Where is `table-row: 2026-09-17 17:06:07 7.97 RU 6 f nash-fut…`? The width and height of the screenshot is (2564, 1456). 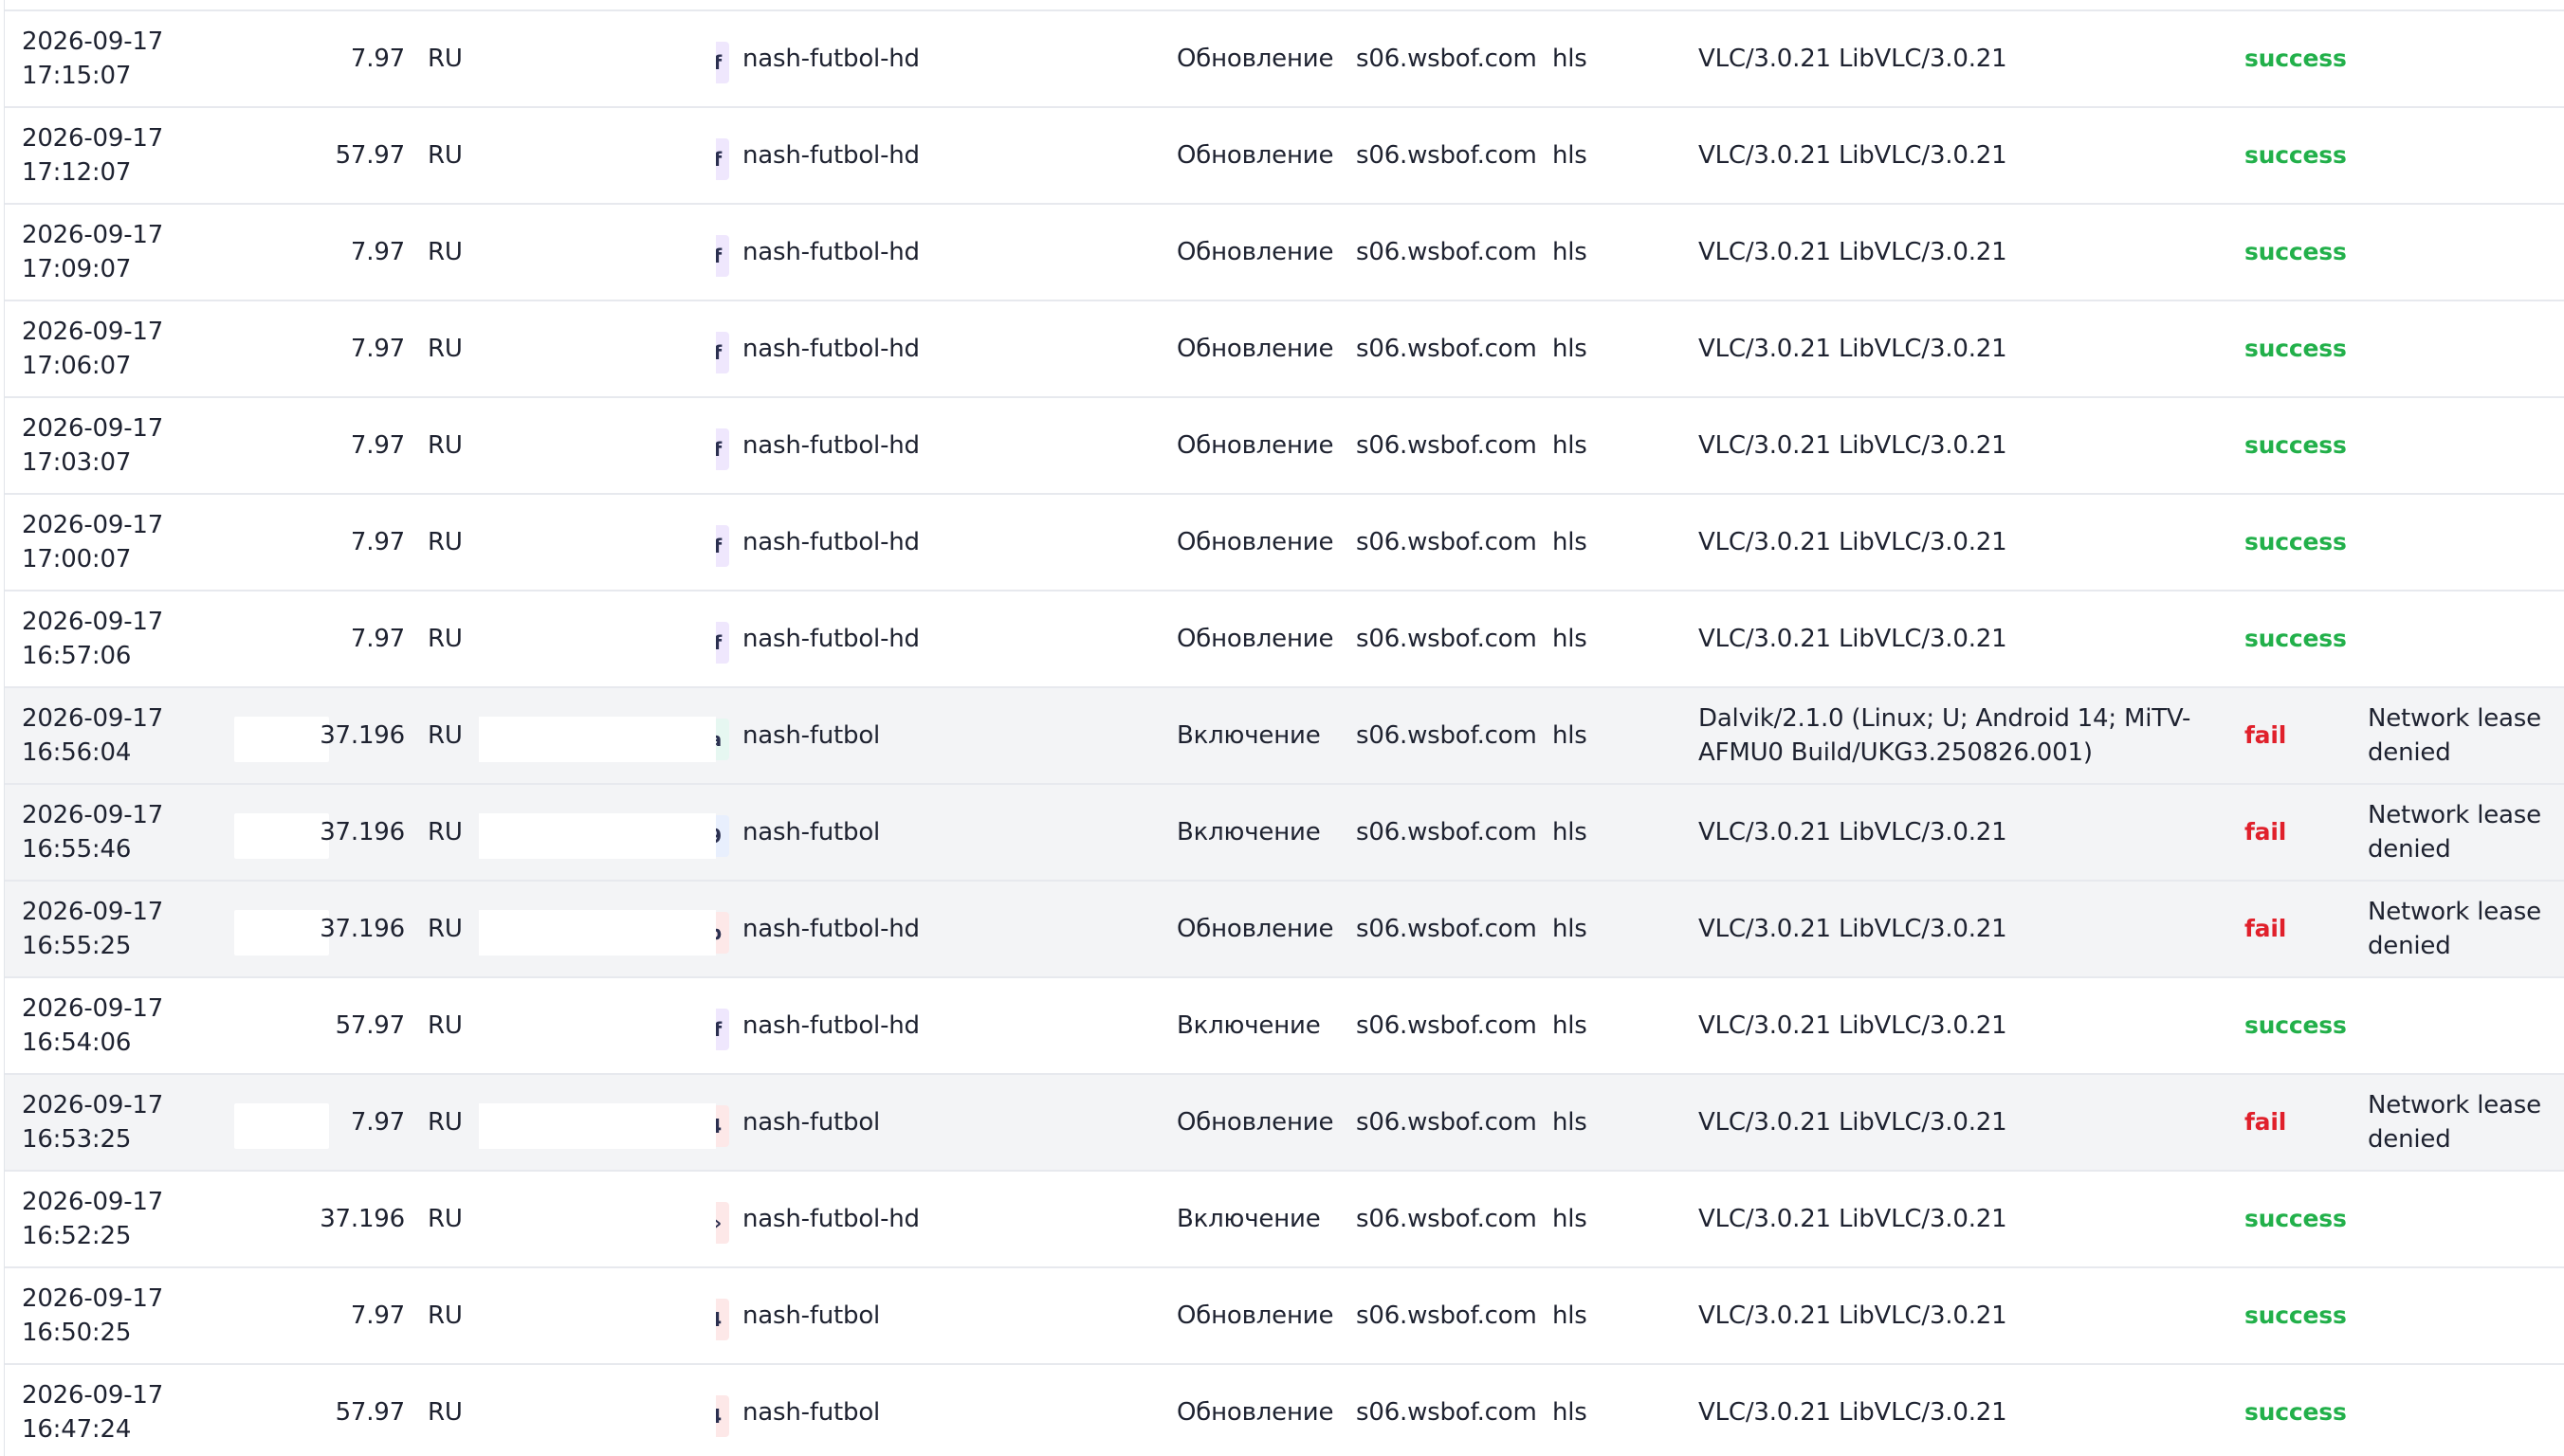
table-row: 2026-09-17 17:06:07 7.97 RU 6 f nash-fut… is located at coordinates (1284, 348).